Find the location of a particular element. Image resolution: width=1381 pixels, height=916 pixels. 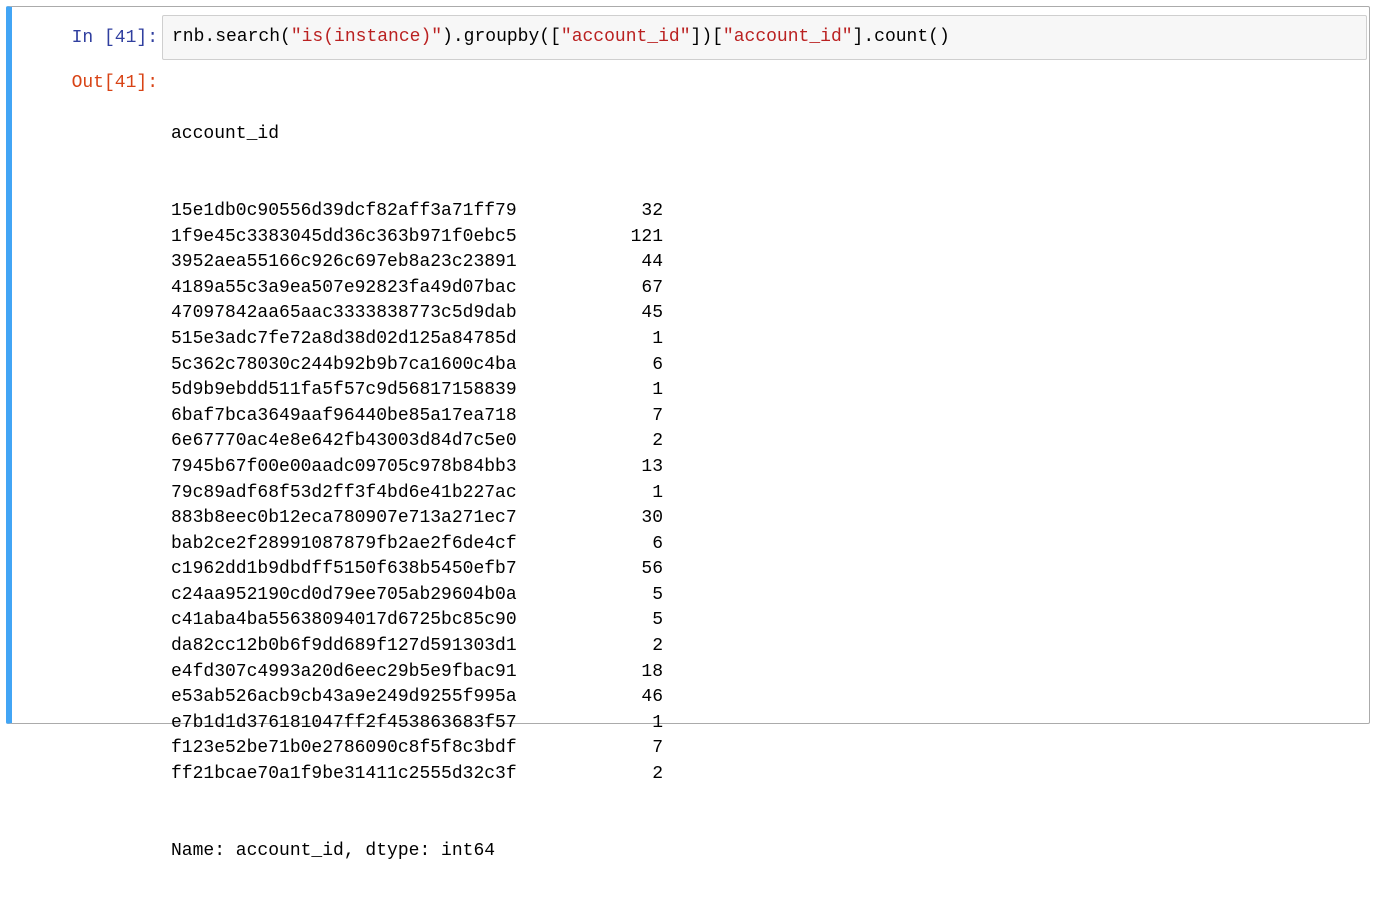

account-id: bab2ce2f28991087879fb2ae2f6de4cf is located at coordinates (344, 543).